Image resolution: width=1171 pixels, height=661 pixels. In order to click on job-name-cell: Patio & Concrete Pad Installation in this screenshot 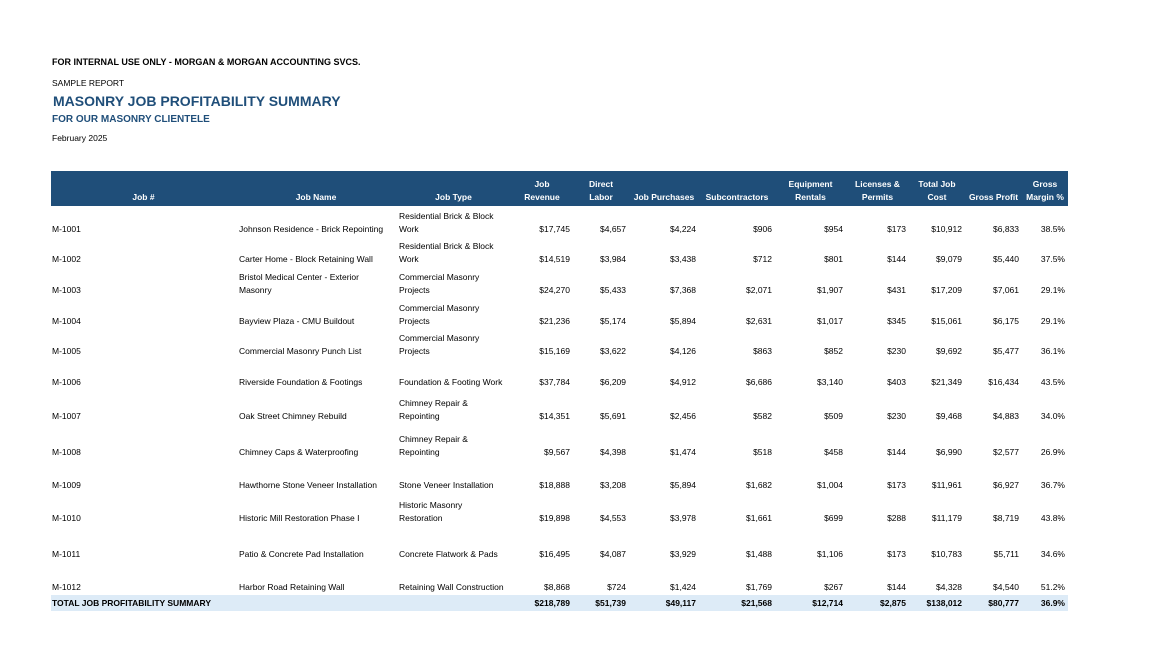, I will do `click(301, 554)`.